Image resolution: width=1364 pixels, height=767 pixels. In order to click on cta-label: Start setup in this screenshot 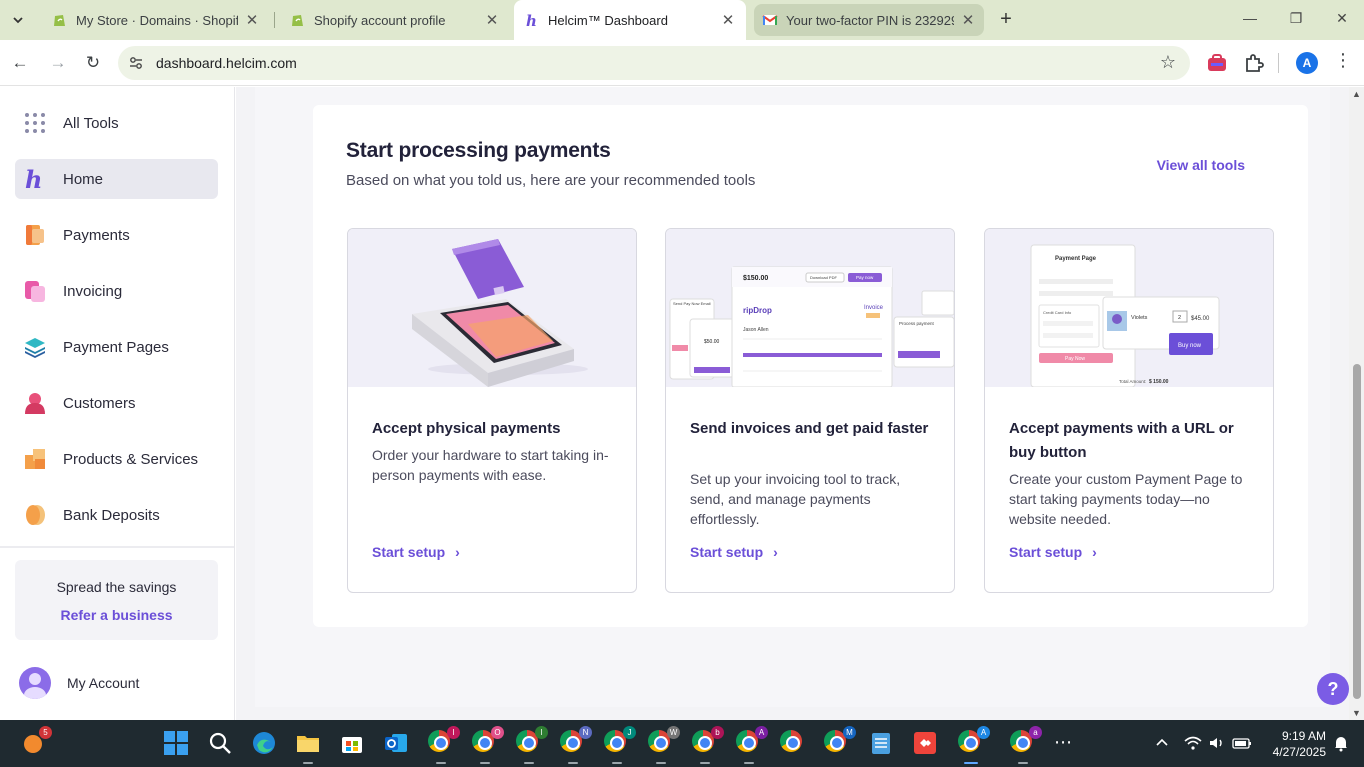, I will do `click(727, 552)`.